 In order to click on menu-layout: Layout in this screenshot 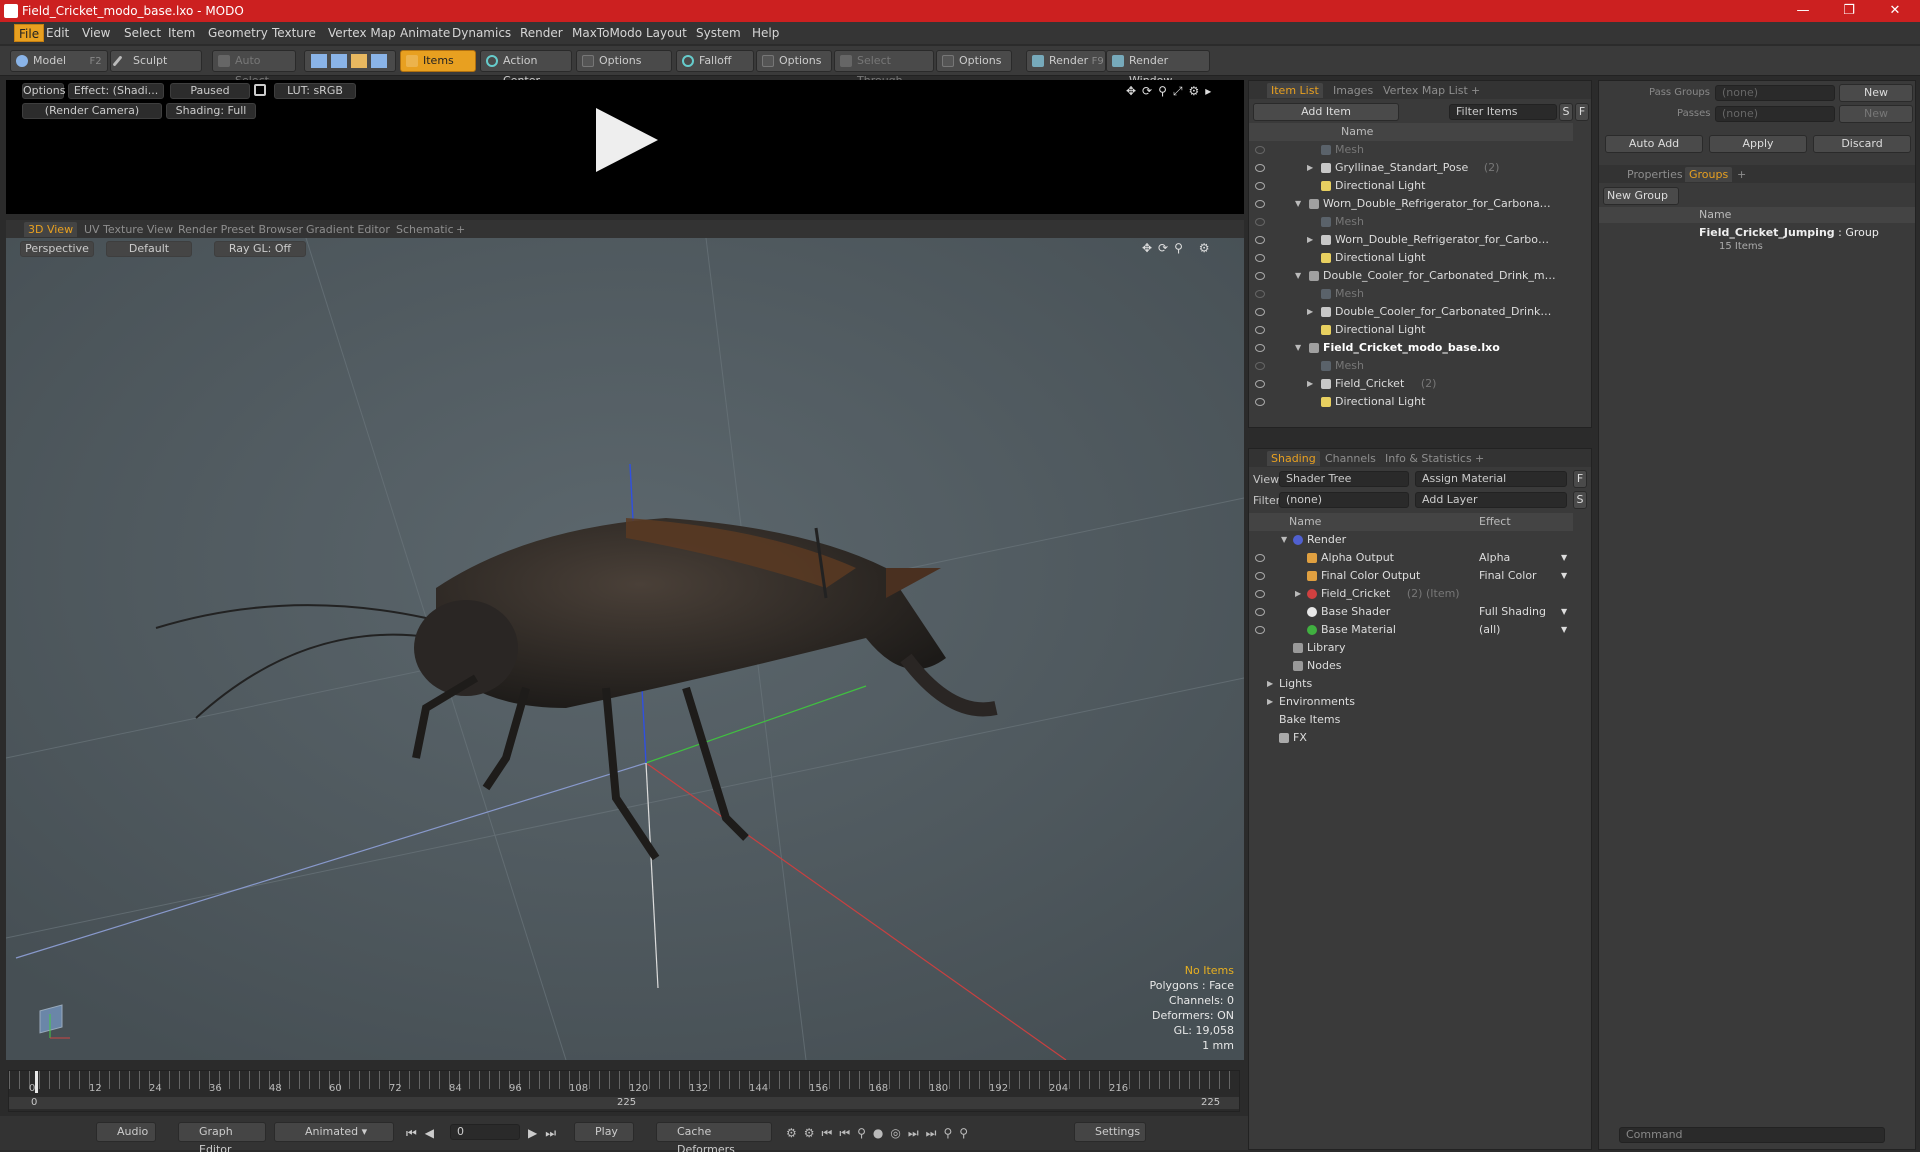, I will do `click(666, 33)`.